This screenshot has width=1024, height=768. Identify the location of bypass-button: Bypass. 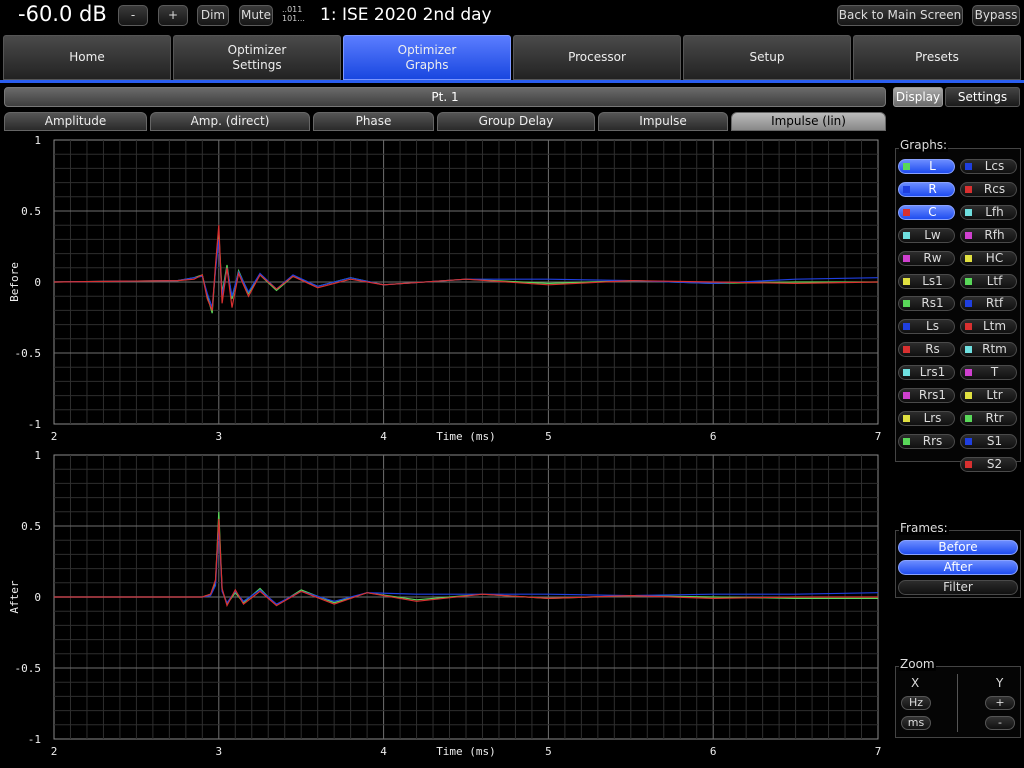
(996, 15).